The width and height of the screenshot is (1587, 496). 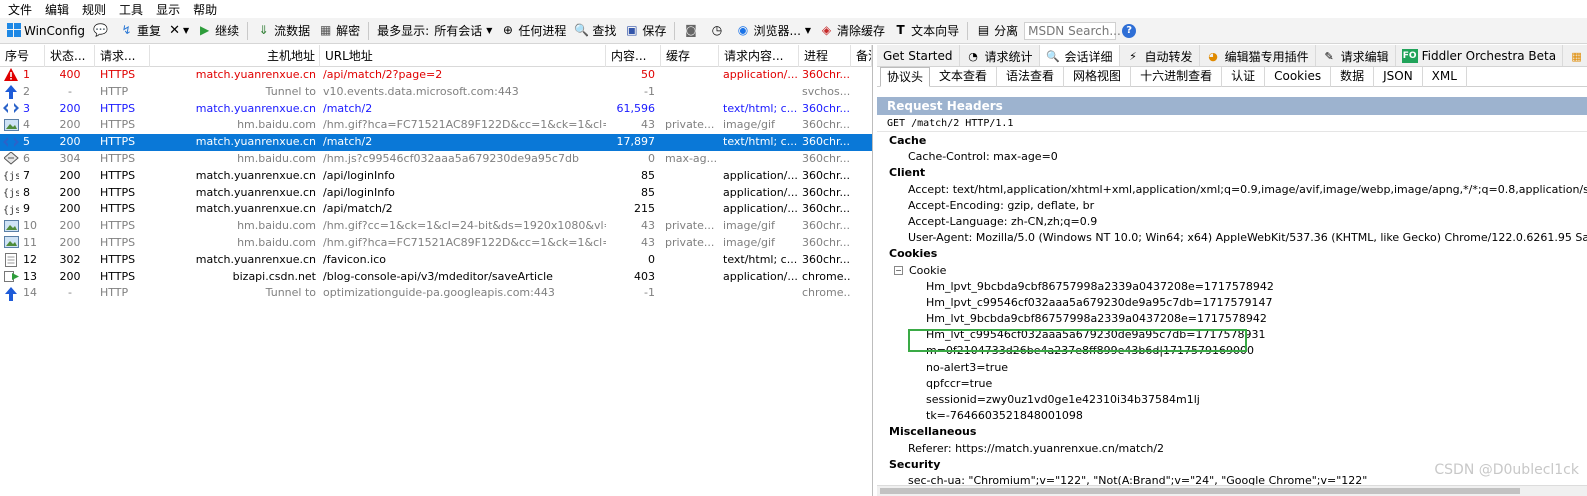 I want to click on text-wizard-icon: T, so click(x=900, y=30).